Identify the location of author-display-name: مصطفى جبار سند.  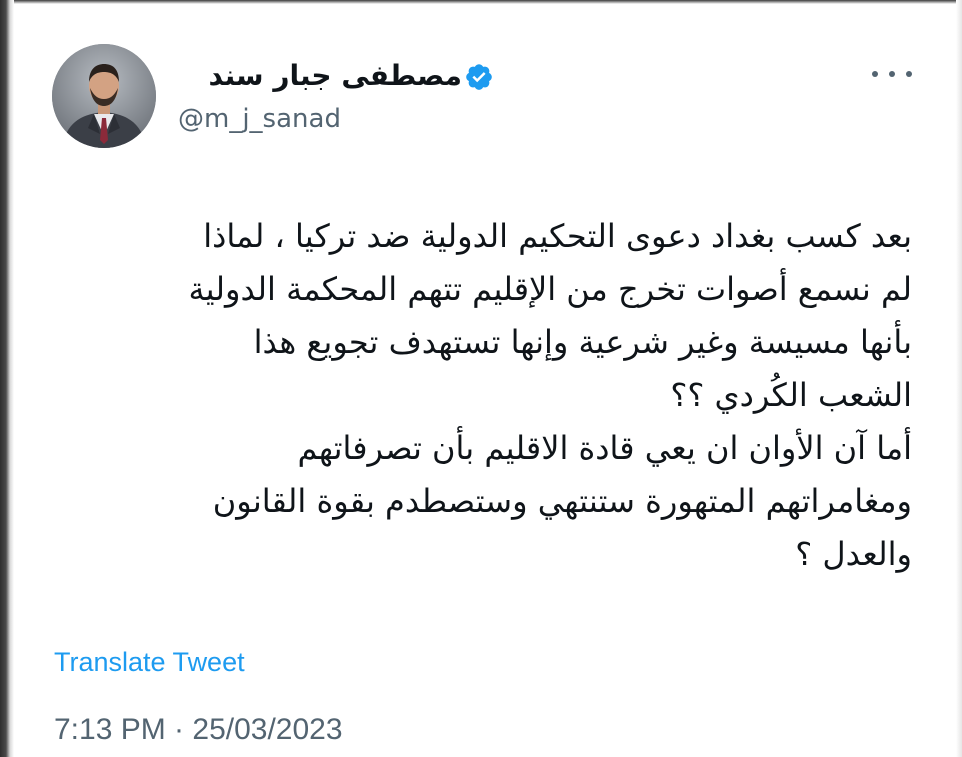
(335, 76).